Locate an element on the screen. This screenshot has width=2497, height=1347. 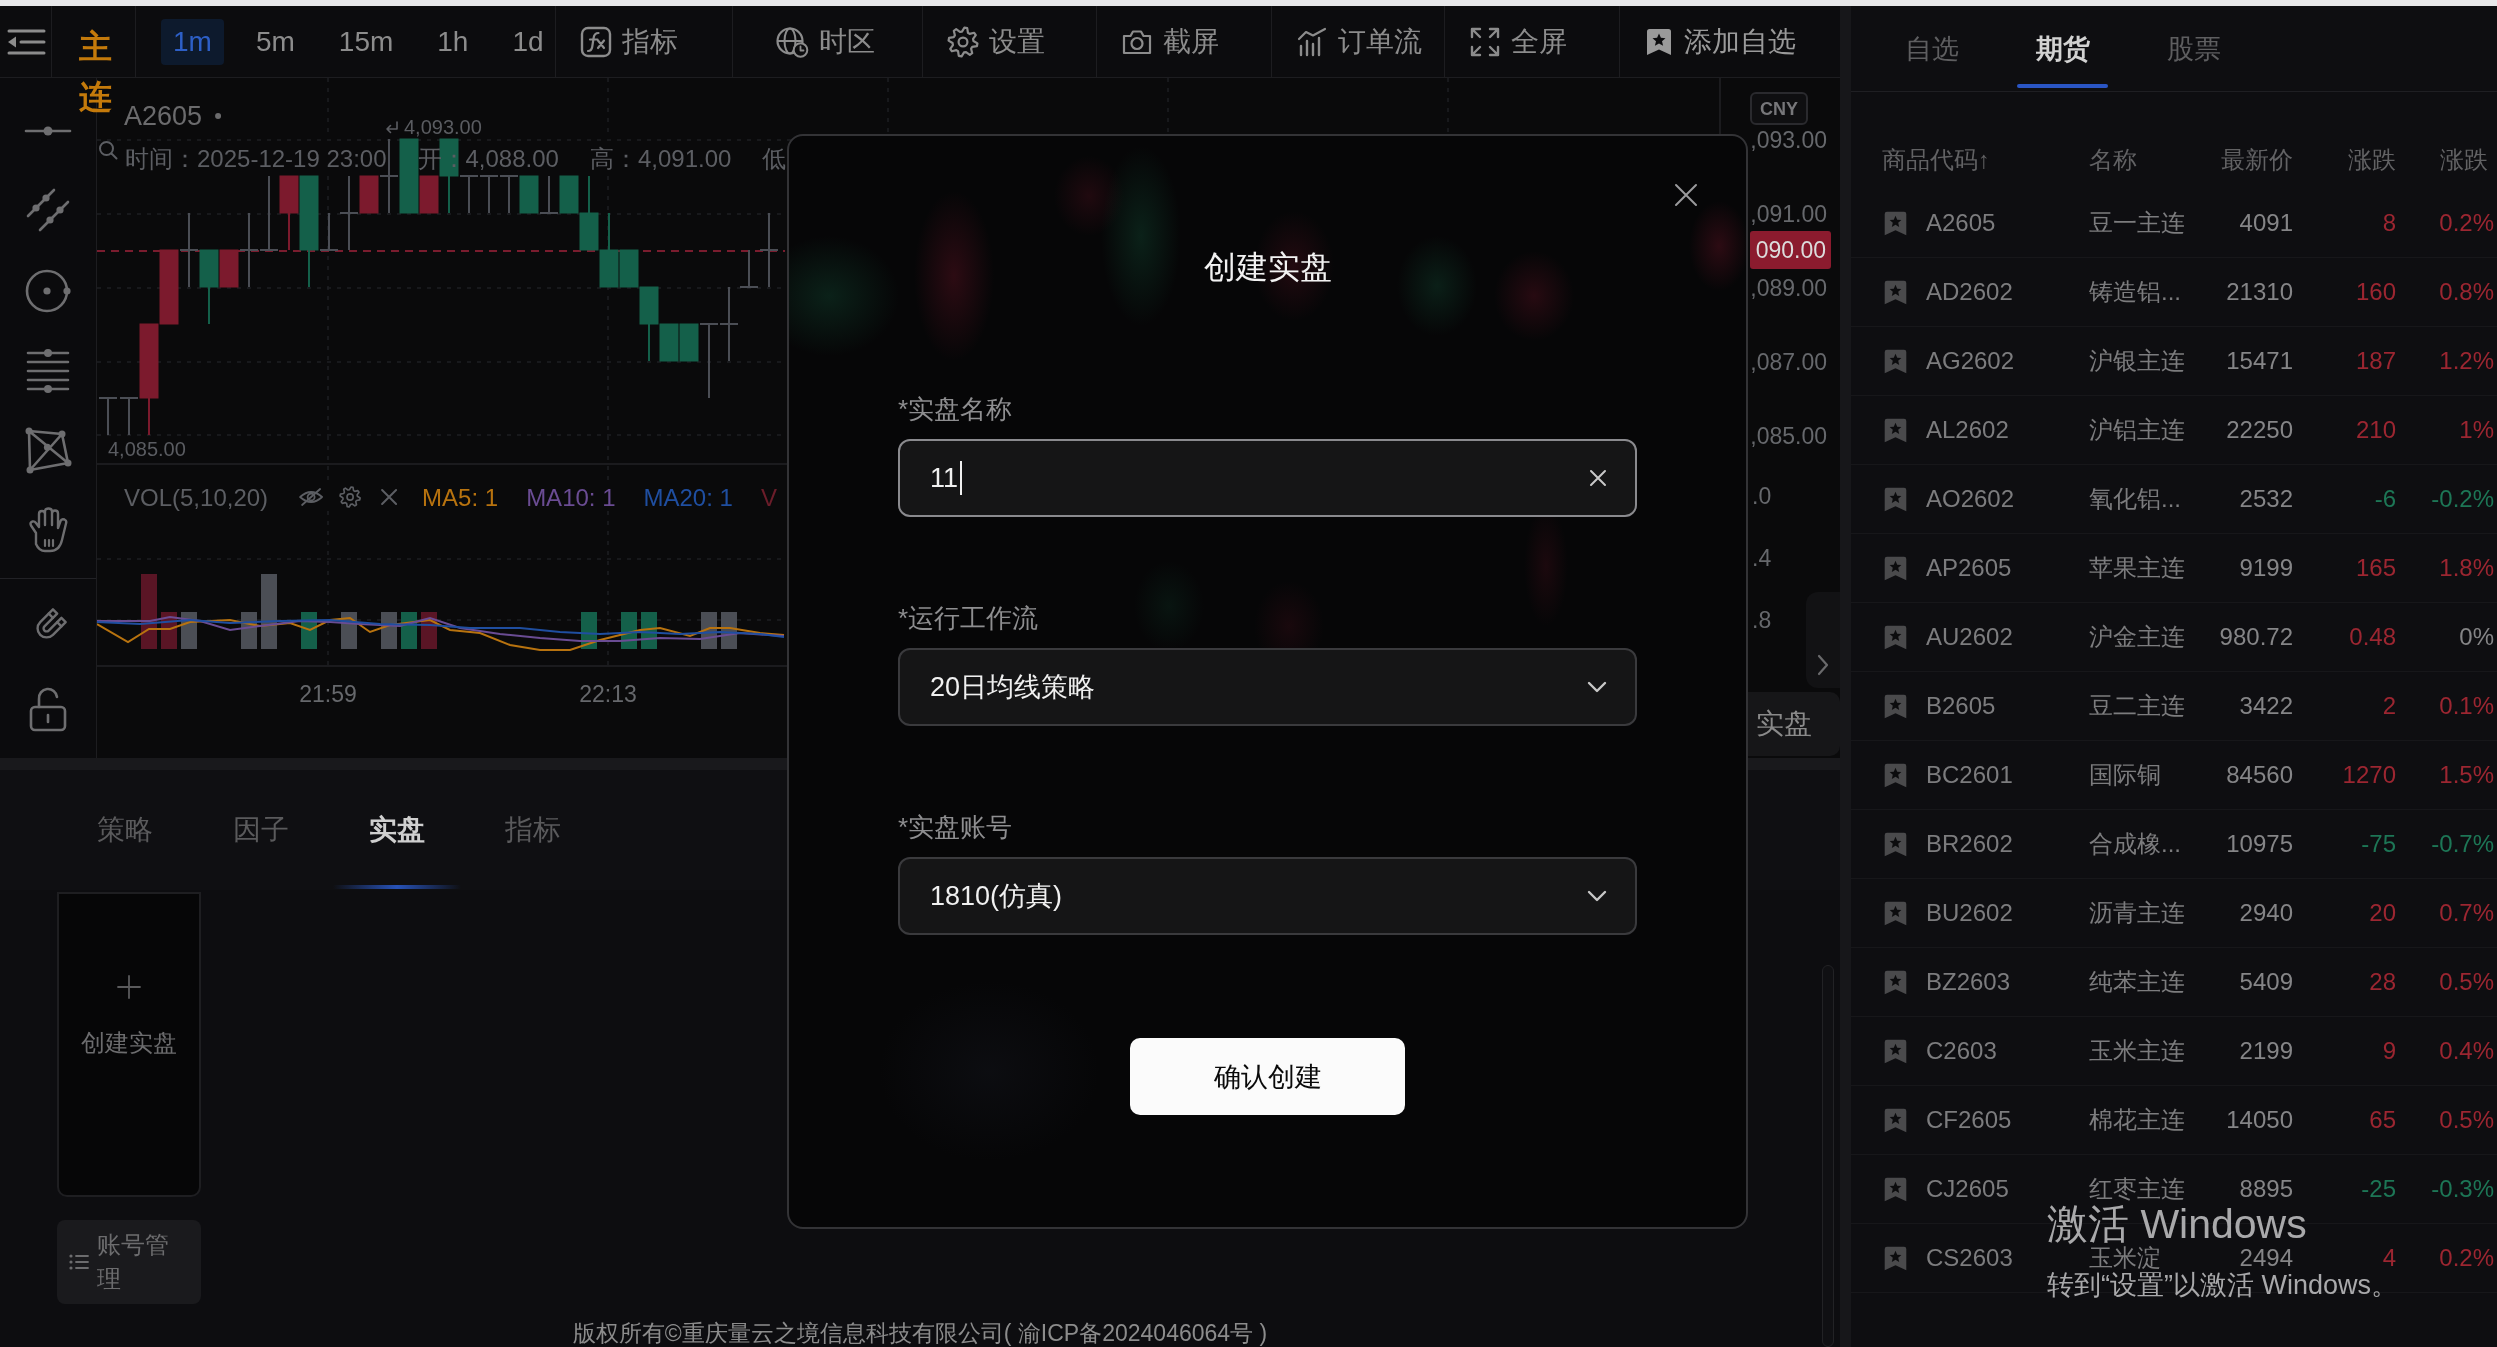
market-tab: 期货 is located at coordinates (2062, 48).